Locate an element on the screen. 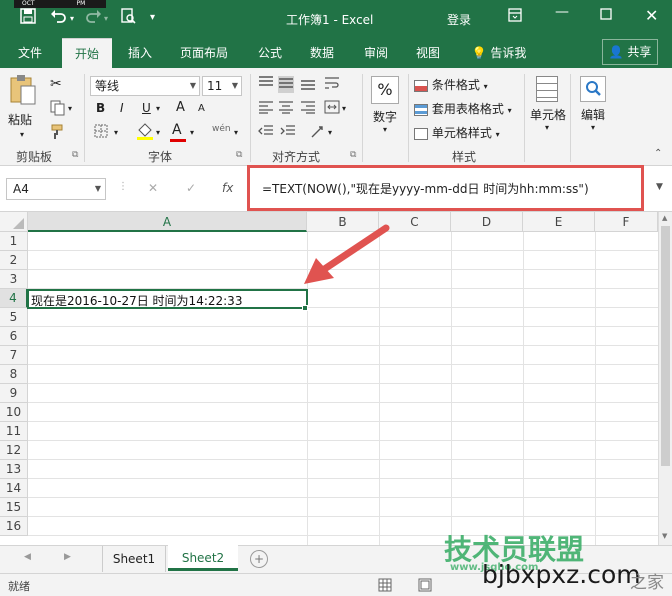 The image size is (672, 596). fill-color-dropdown-icon: ▾ is located at coordinates (158, 132).